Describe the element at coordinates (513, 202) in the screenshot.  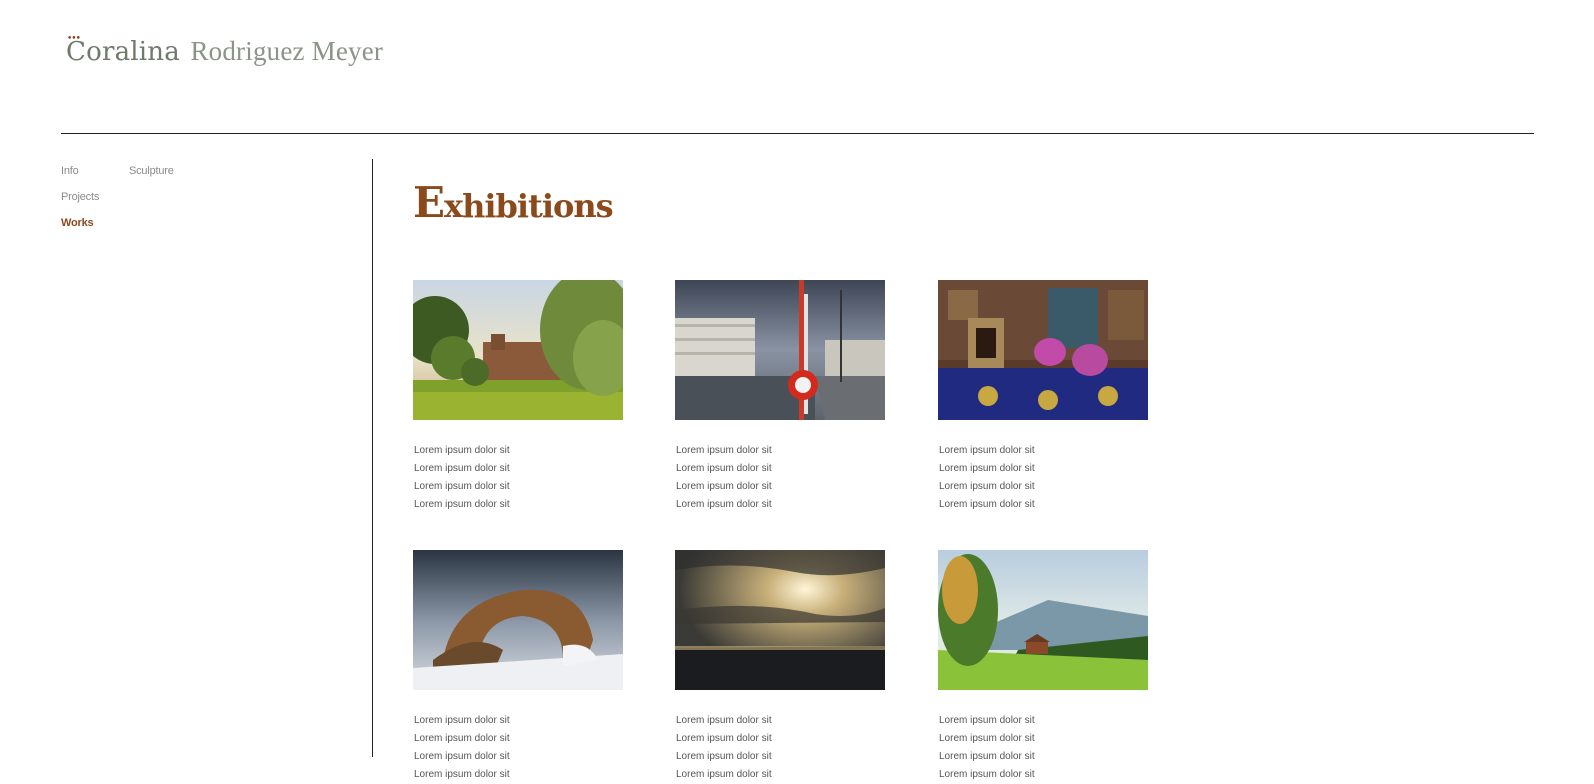
I see `page-title: Exhibitions` at that location.